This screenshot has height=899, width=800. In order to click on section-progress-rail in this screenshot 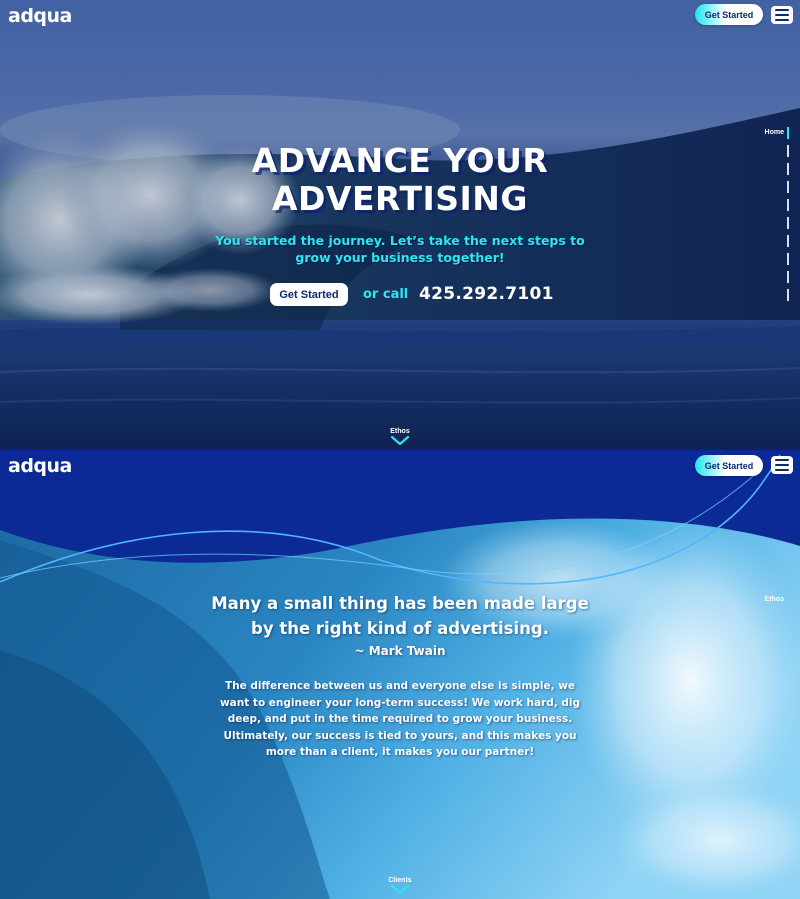, I will do `click(788, 217)`.